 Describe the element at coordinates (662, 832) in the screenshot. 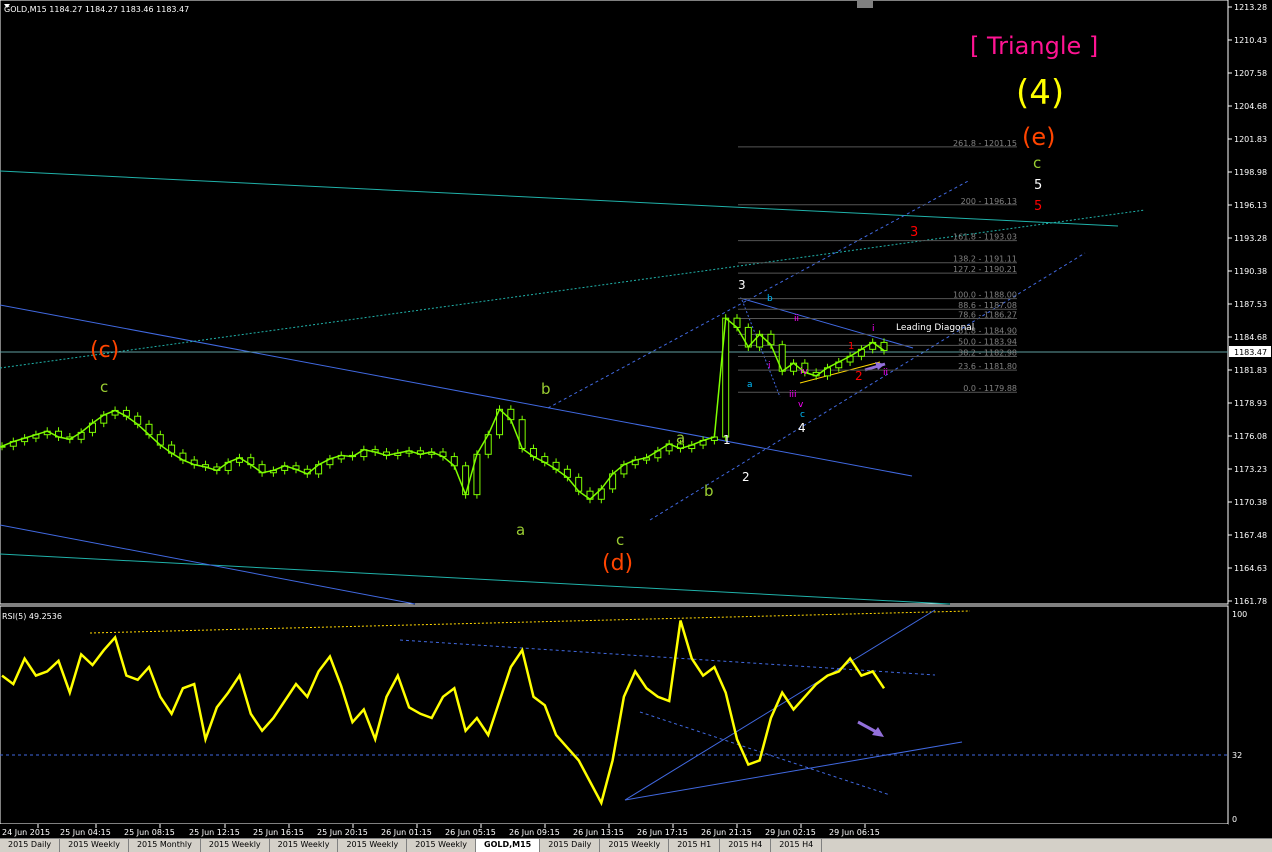

I see `time-tick-label: 26 Jun 17:15` at that location.